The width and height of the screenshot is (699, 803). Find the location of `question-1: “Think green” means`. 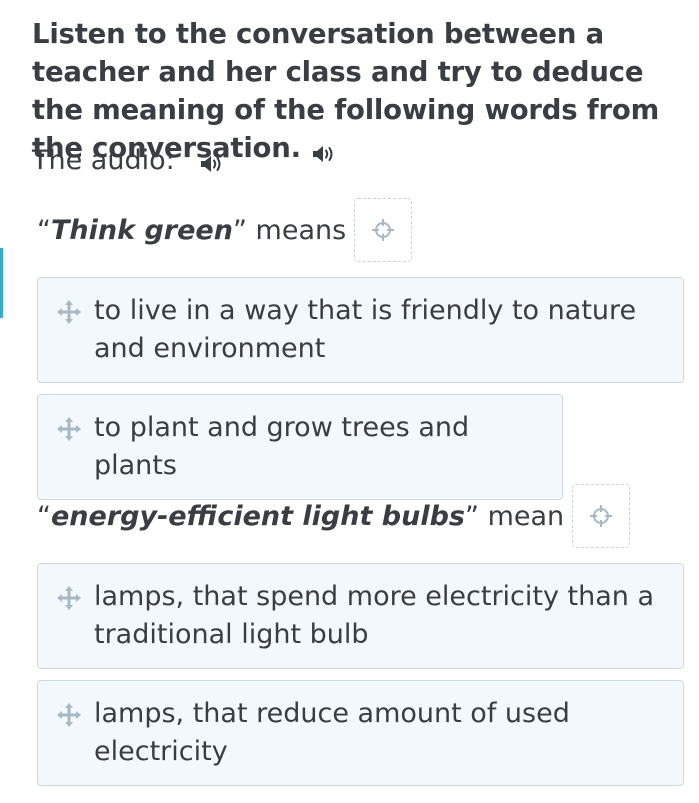

question-1: “Think green” means is located at coordinates (225, 230).